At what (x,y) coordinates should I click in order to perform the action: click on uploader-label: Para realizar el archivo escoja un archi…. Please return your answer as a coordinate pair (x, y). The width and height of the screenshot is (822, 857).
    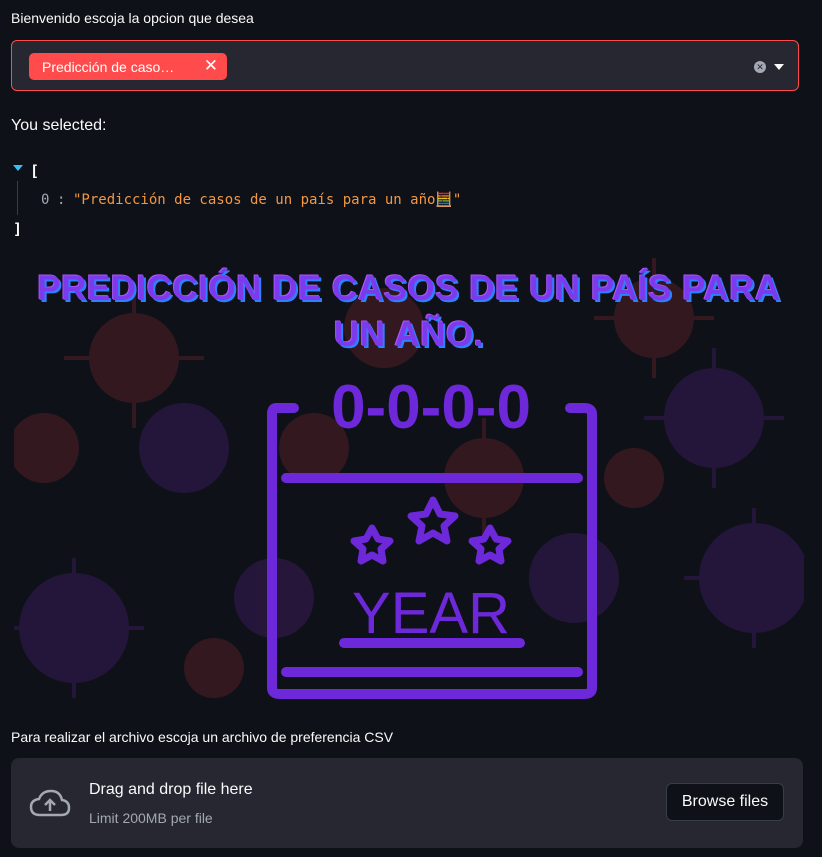
    Looking at the image, I should click on (202, 737).